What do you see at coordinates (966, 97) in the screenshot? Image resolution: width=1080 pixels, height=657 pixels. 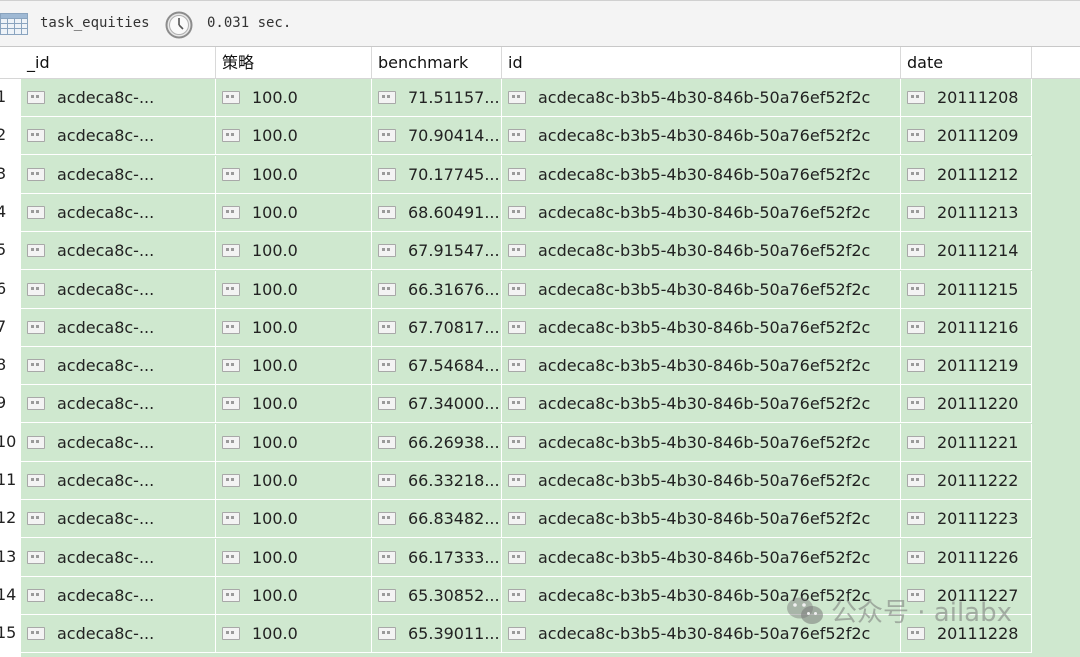 I see `cell-date: 20111208` at bounding box center [966, 97].